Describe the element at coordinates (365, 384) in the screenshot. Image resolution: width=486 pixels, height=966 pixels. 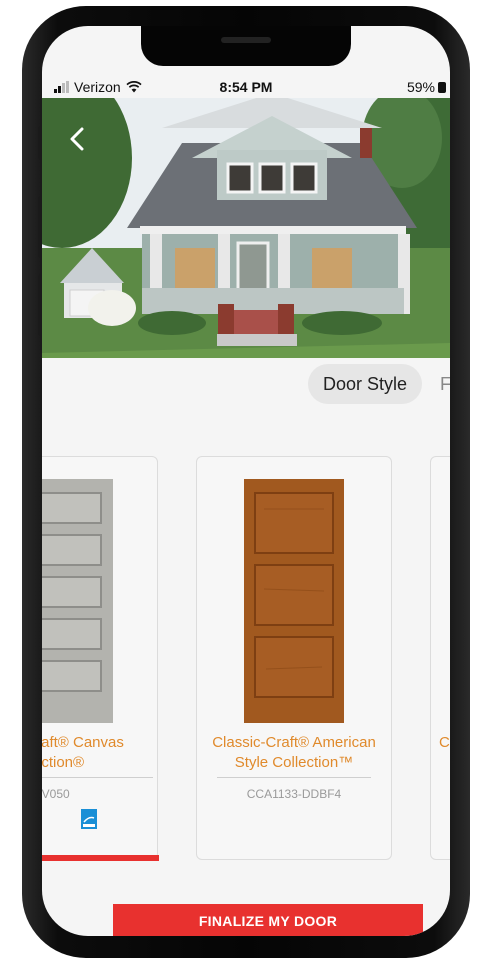
I see `tab-door-style: Door Style` at that location.